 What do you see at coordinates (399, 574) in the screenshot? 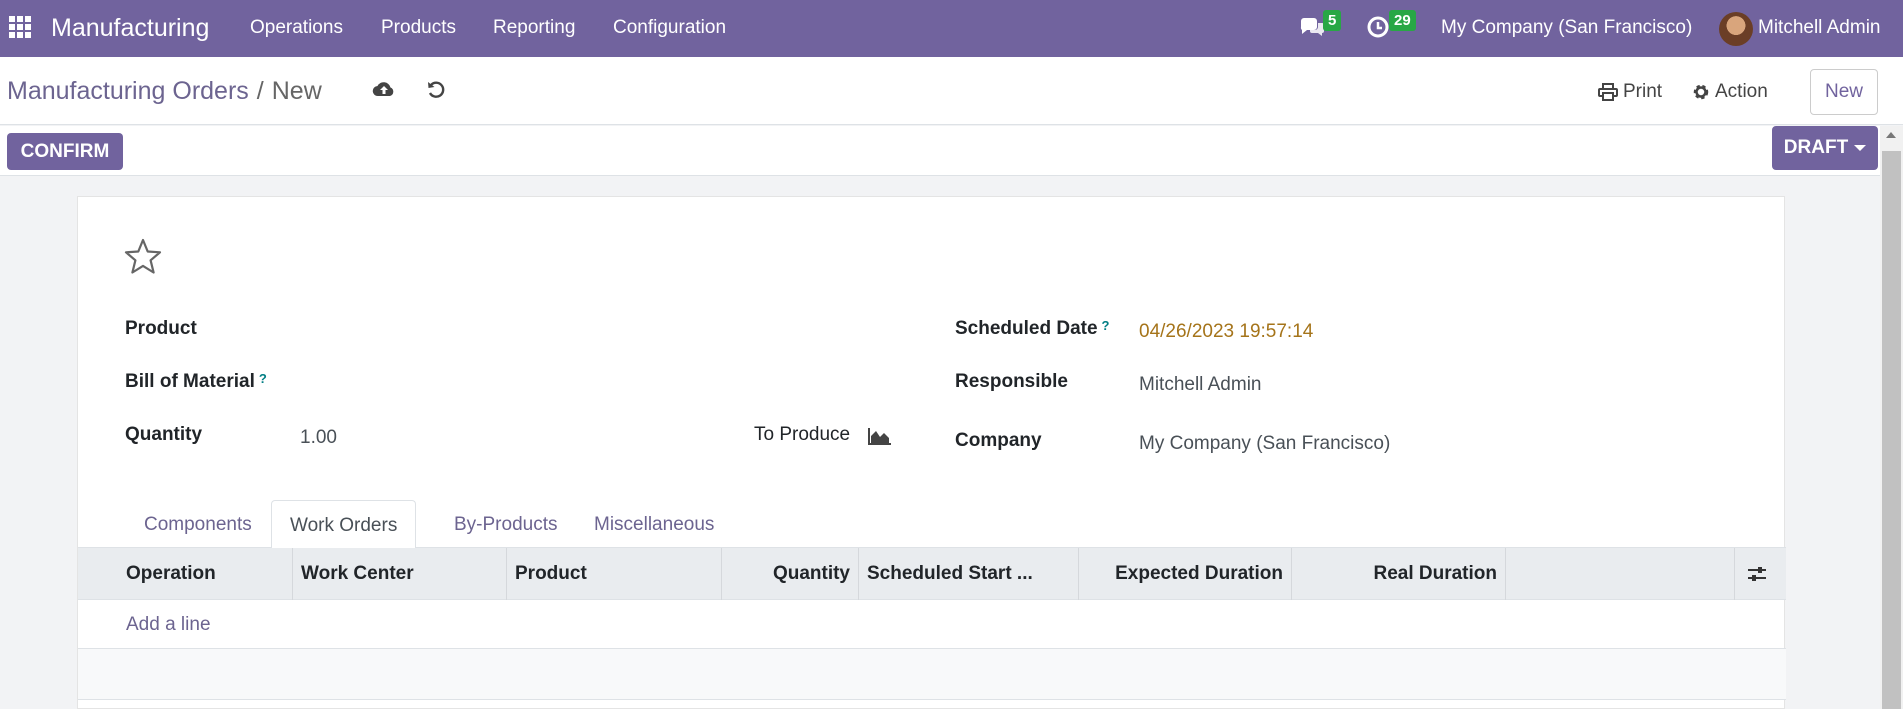
I see `col-work-center: Work Center` at bounding box center [399, 574].